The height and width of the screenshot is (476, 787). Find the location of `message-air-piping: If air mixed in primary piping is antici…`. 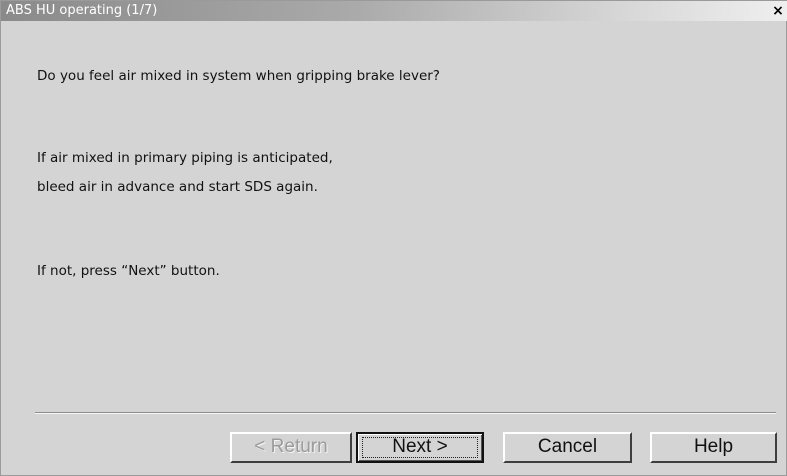

message-air-piping: If air mixed in primary piping is antici… is located at coordinates (185, 158).